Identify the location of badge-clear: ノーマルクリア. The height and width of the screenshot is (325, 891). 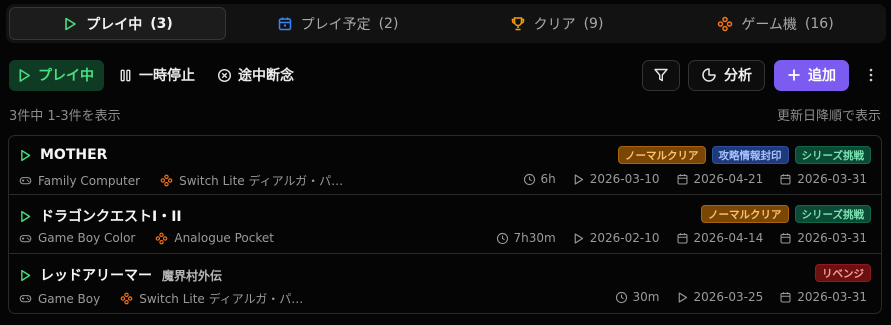
(745, 214).